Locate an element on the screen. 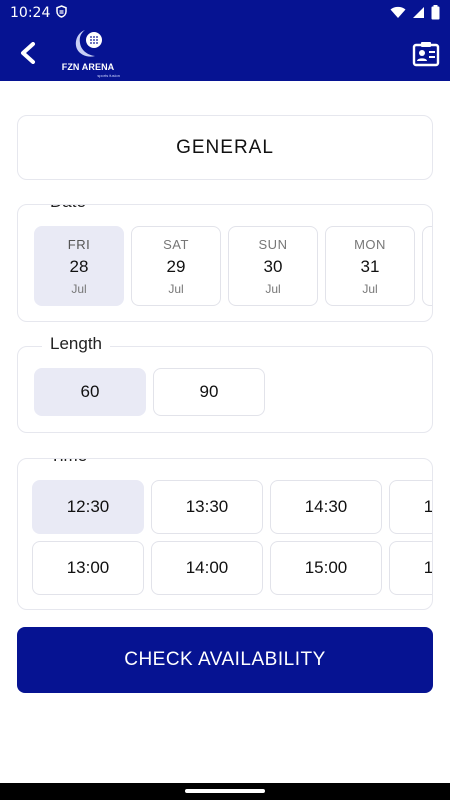 The width and height of the screenshot is (450, 800). status-bar: 10:24 is located at coordinates (225, 13).